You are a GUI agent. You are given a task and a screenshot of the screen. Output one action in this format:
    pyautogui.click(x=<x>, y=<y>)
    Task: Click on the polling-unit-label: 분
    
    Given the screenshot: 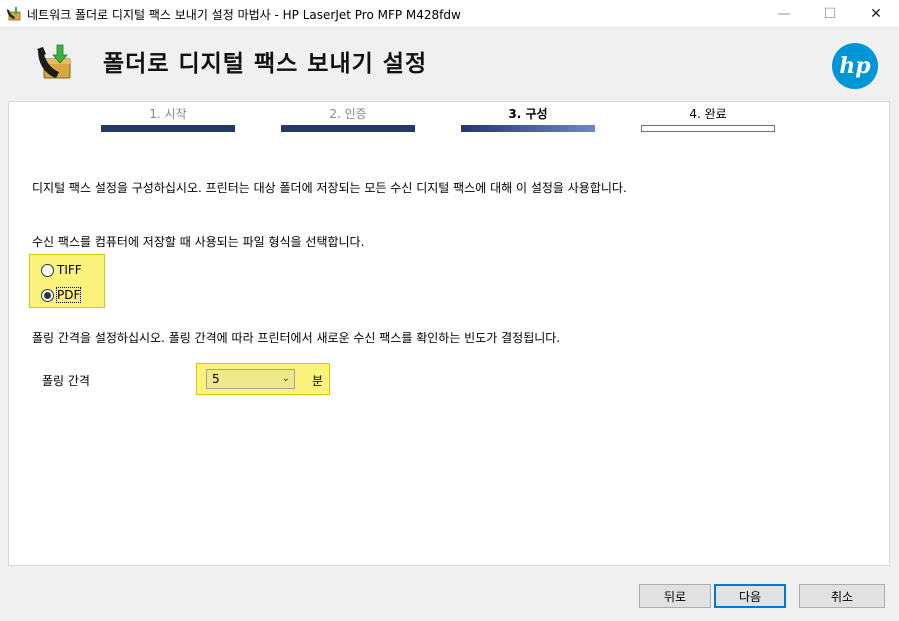 What is the action you would take?
    pyautogui.click(x=318, y=381)
    